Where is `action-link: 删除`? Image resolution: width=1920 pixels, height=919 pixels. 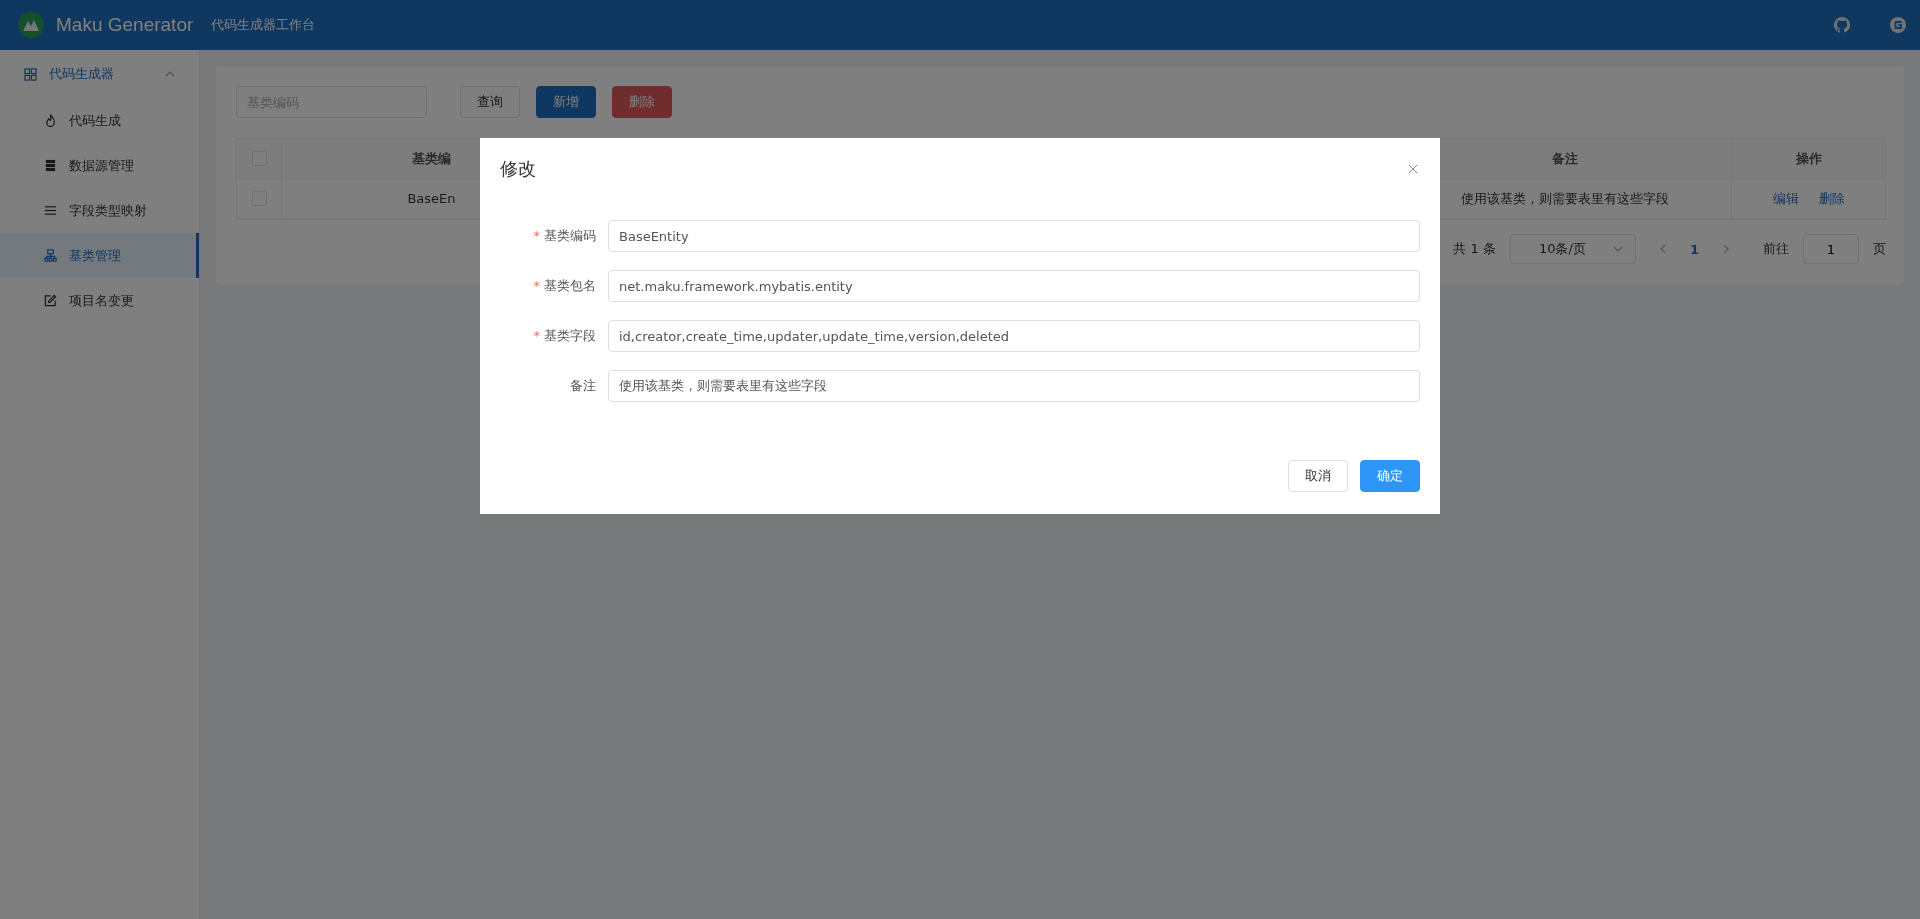
action-link: 删除 is located at coordinates (1831, 198).